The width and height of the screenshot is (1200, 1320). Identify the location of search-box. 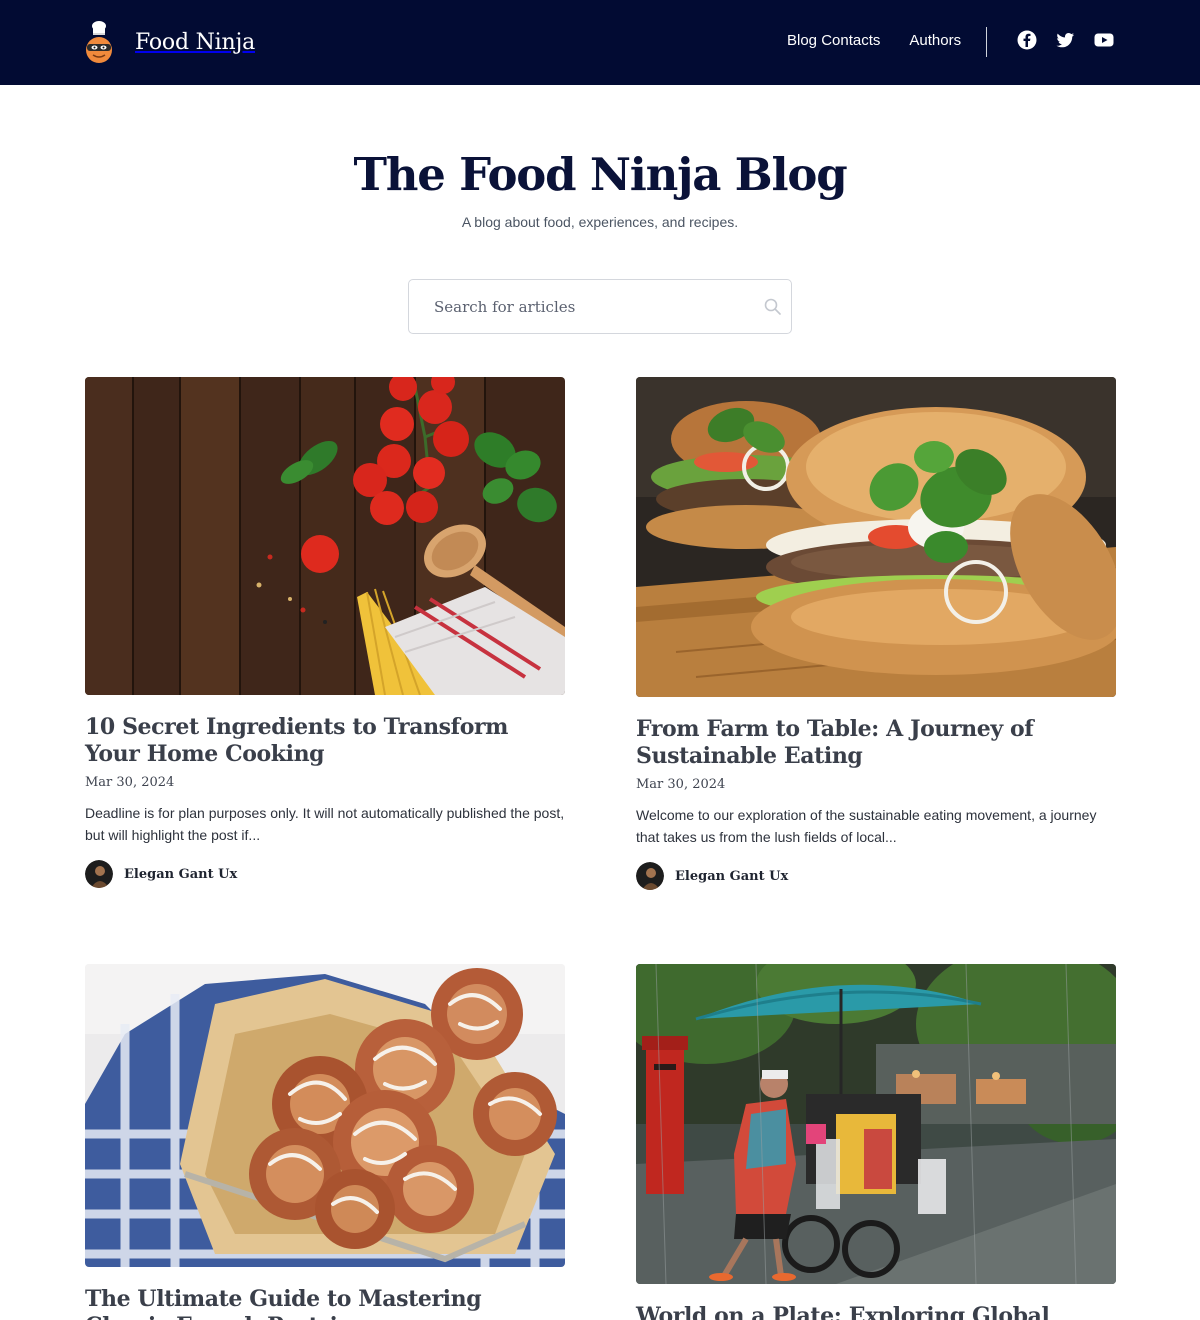
(600, 306).